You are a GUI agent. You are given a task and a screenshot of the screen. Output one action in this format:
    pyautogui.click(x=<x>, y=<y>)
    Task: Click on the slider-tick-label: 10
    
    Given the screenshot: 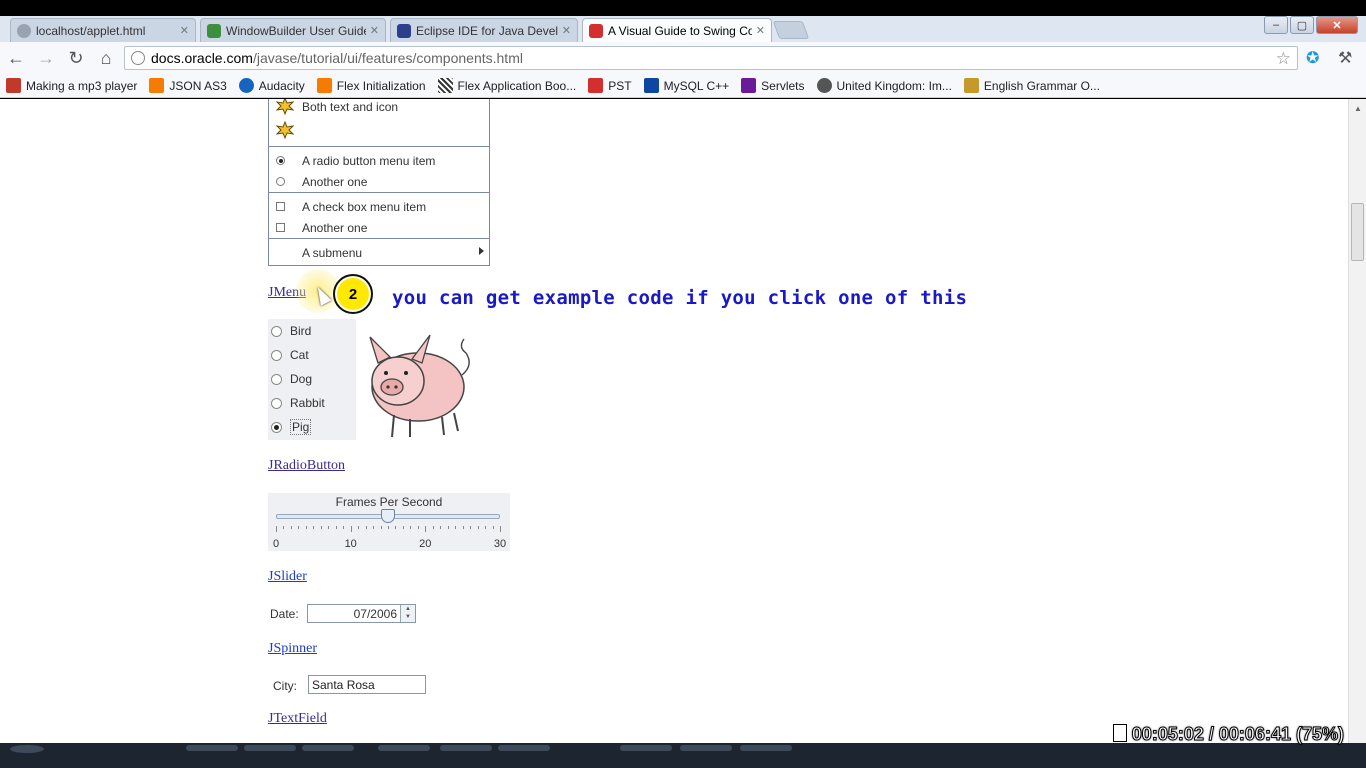 What is the action you would take?
    pyautogui.click(x=350, y=544)
    